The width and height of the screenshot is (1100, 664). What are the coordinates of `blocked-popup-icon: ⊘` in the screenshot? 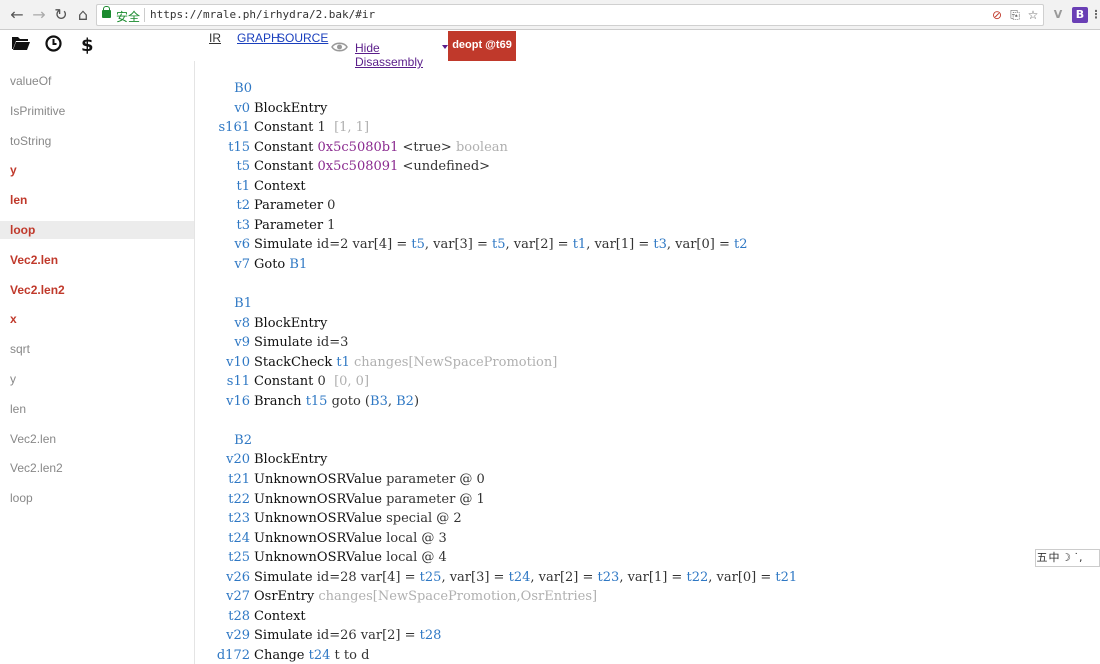 It's located at (997, 15).